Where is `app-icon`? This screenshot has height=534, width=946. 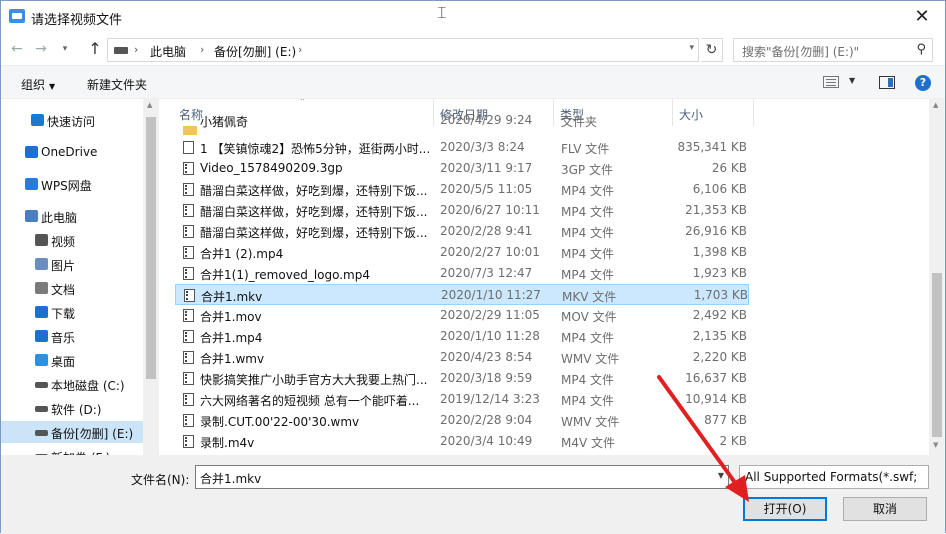
app-icon is located at coordinates (17, 16).